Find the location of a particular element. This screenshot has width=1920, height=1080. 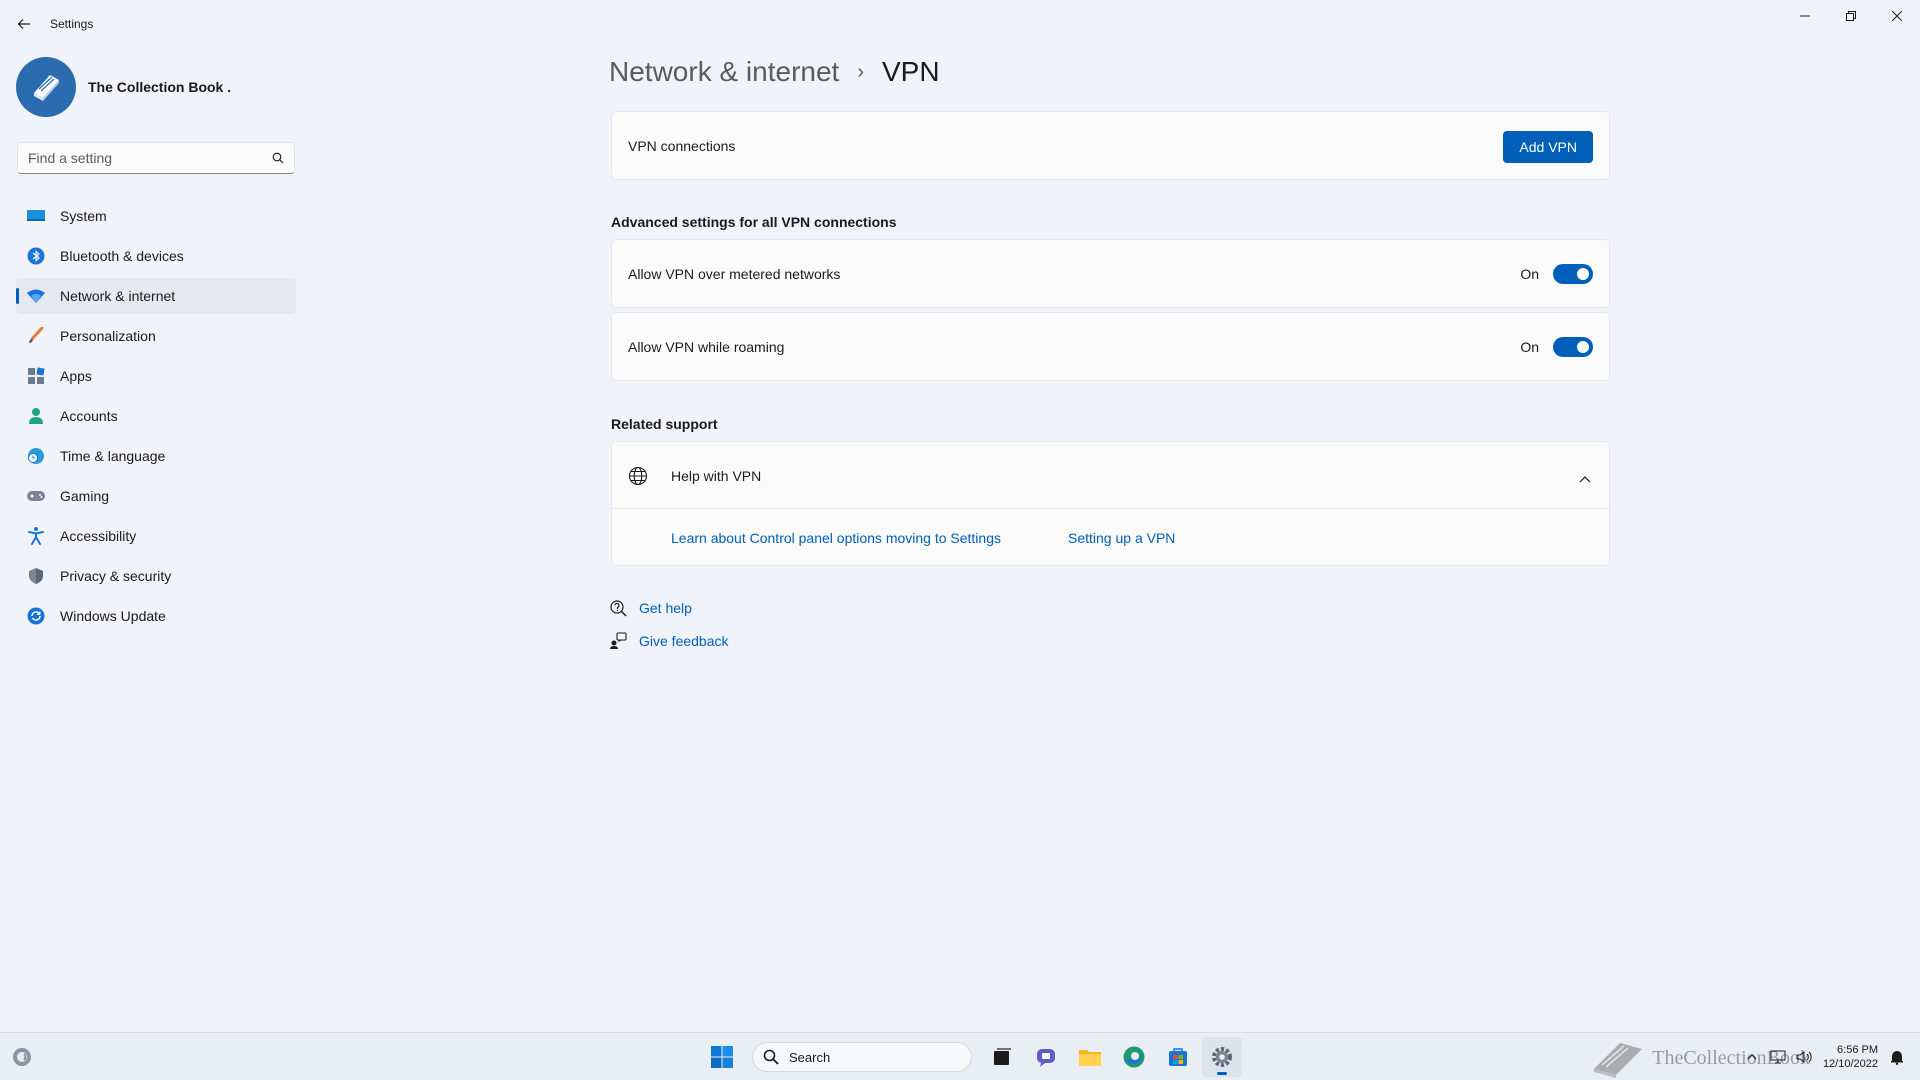

close-icon is located at coordinates (1897, 16).